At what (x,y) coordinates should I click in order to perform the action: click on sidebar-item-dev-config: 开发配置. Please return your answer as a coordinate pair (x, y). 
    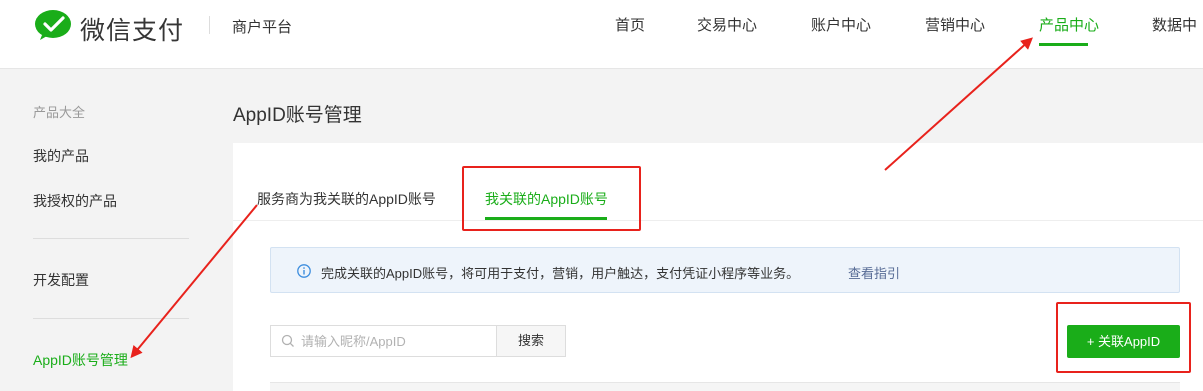
    Looking at the image, I should click on (61, 280).